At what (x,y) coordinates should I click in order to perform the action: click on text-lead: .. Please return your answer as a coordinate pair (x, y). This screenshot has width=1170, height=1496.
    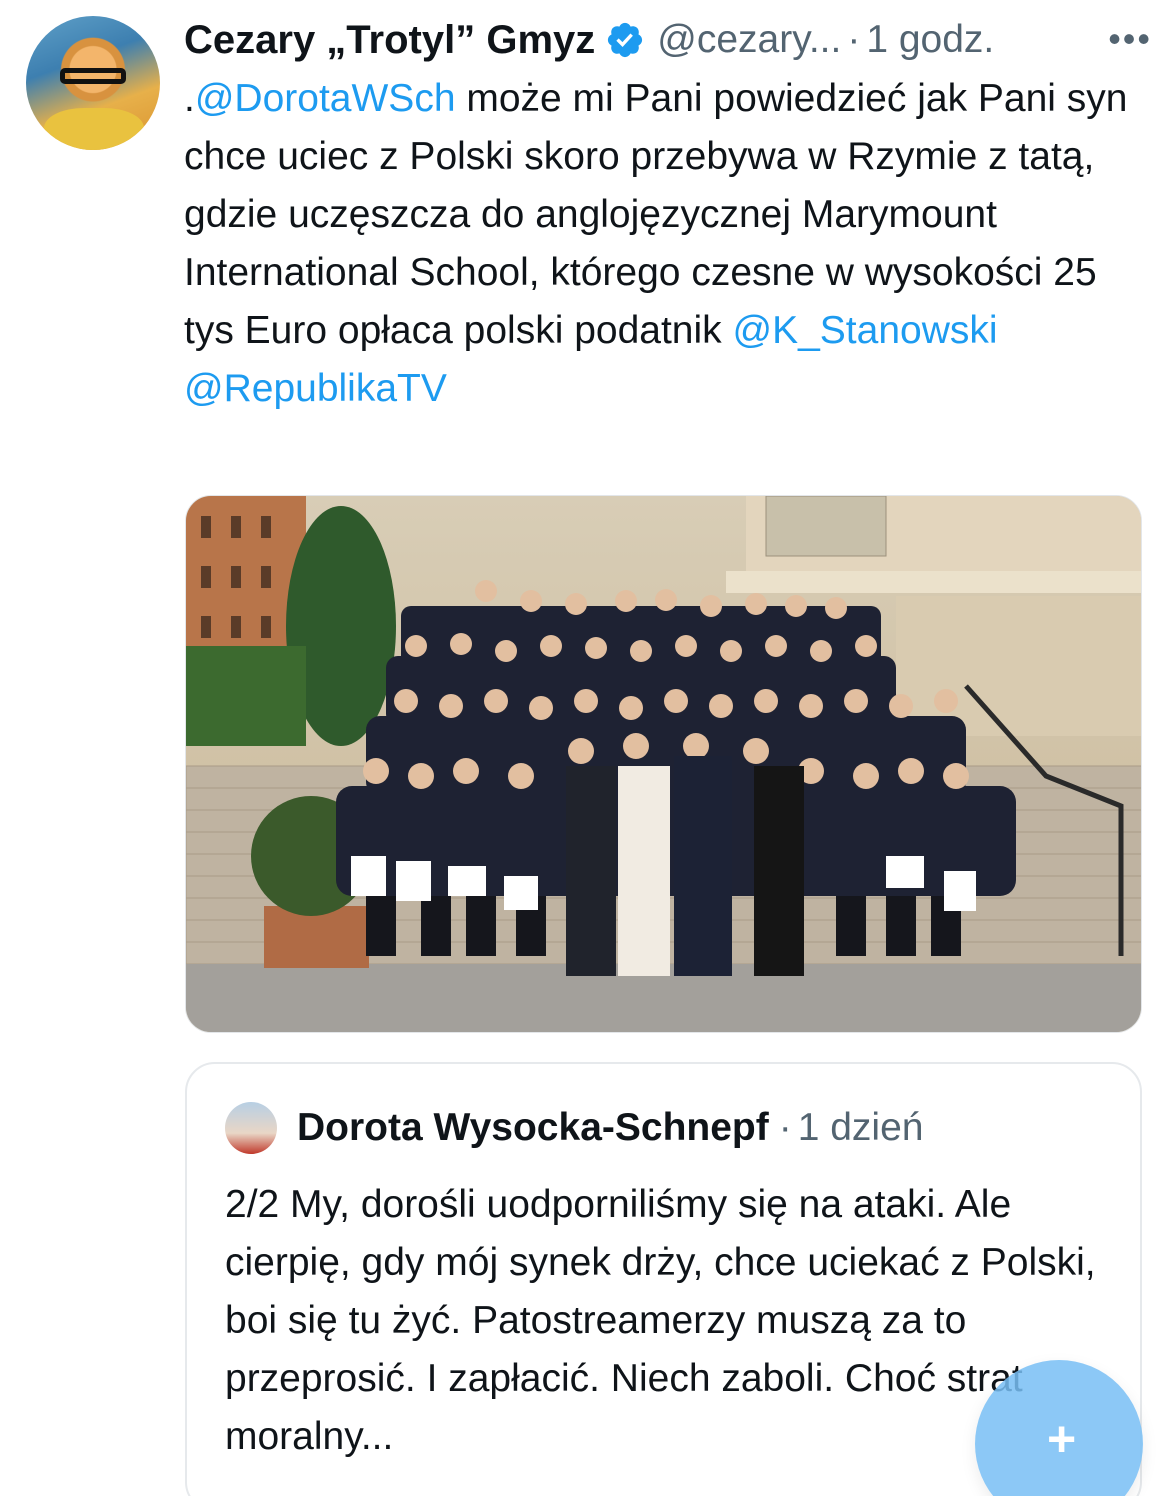
    Looking at the image, I should click on (189, 98).